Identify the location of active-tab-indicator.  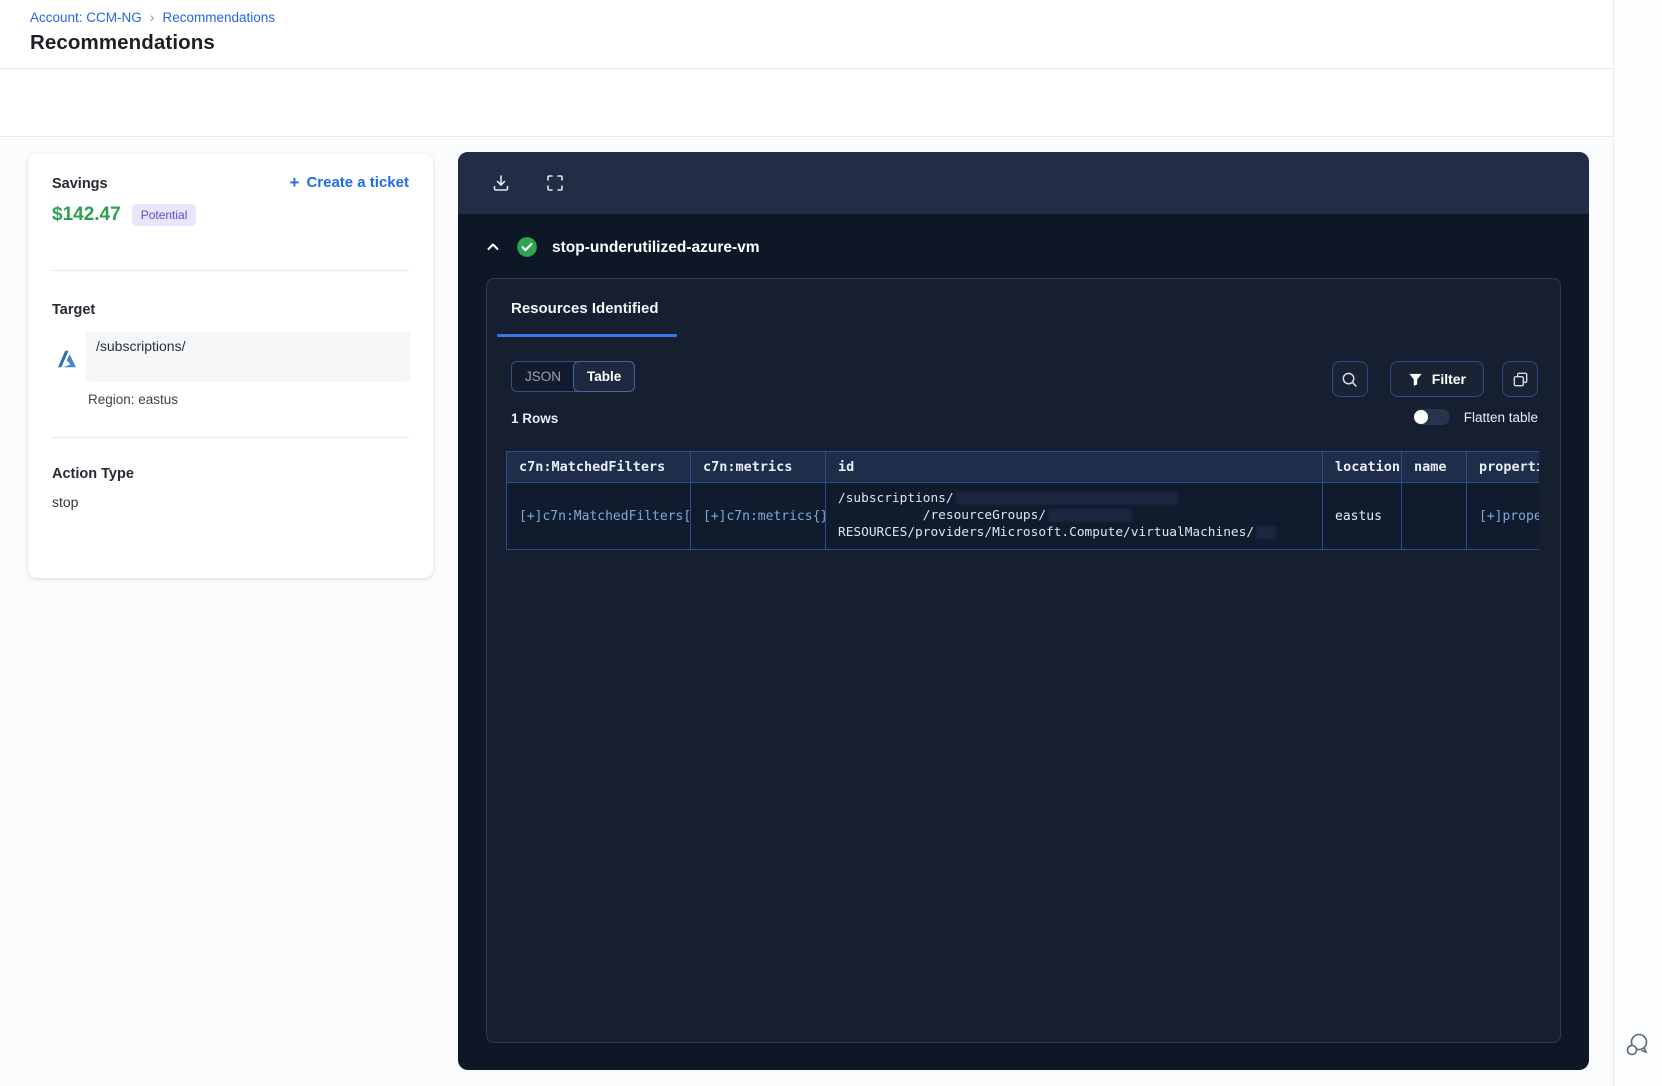
(587, 335).